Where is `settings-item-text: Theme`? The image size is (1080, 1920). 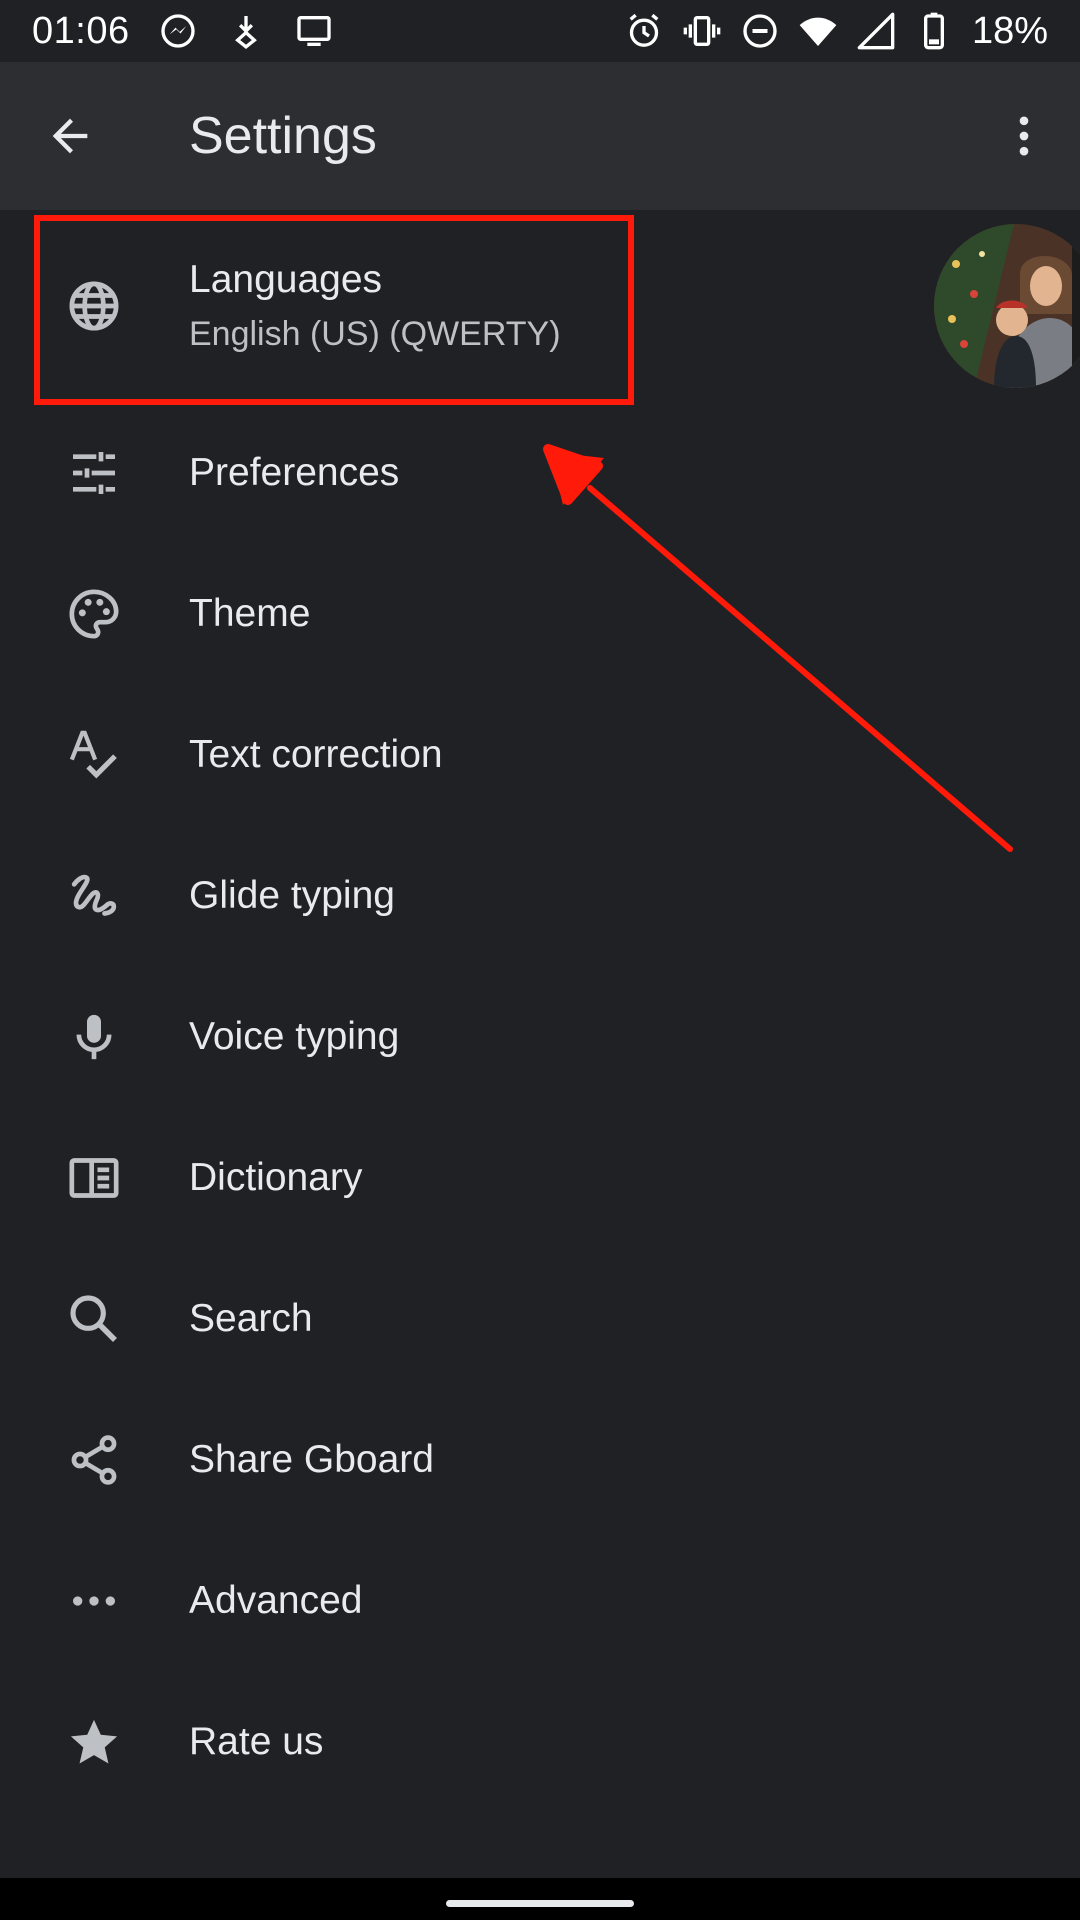 settings-item-text: Theme is located at coordinates (249, 614).